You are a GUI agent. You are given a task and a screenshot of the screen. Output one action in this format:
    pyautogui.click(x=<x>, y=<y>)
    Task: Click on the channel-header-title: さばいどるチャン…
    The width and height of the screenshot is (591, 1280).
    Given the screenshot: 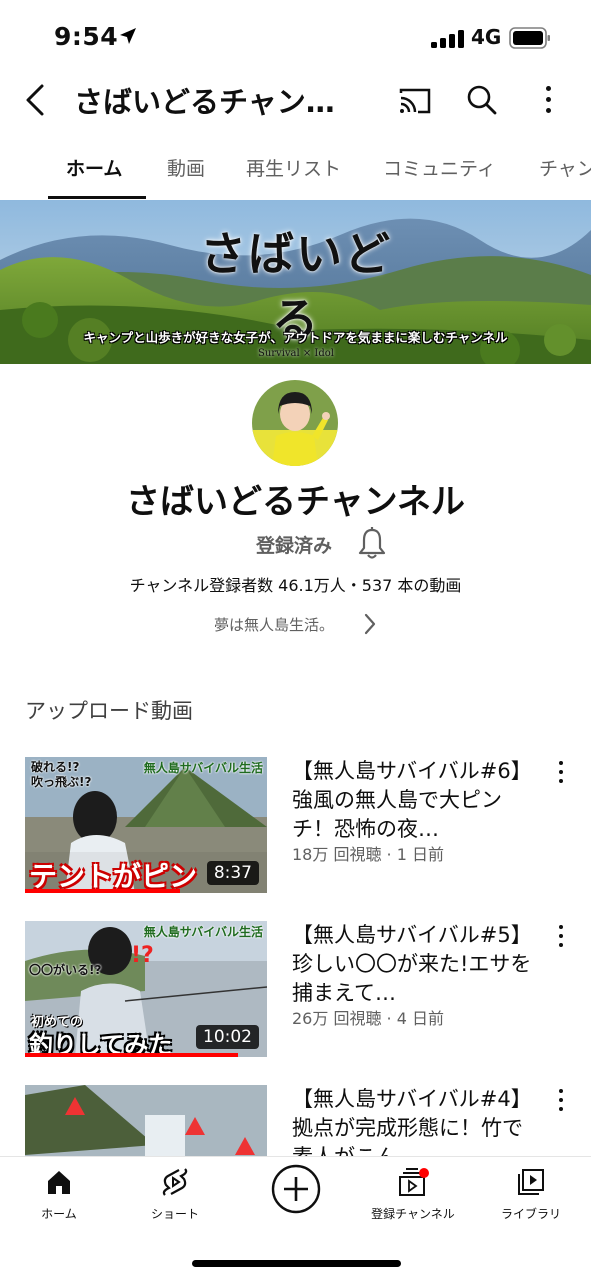 What is the action you would take?
    pyautogui.click(x=204, y=102)
    